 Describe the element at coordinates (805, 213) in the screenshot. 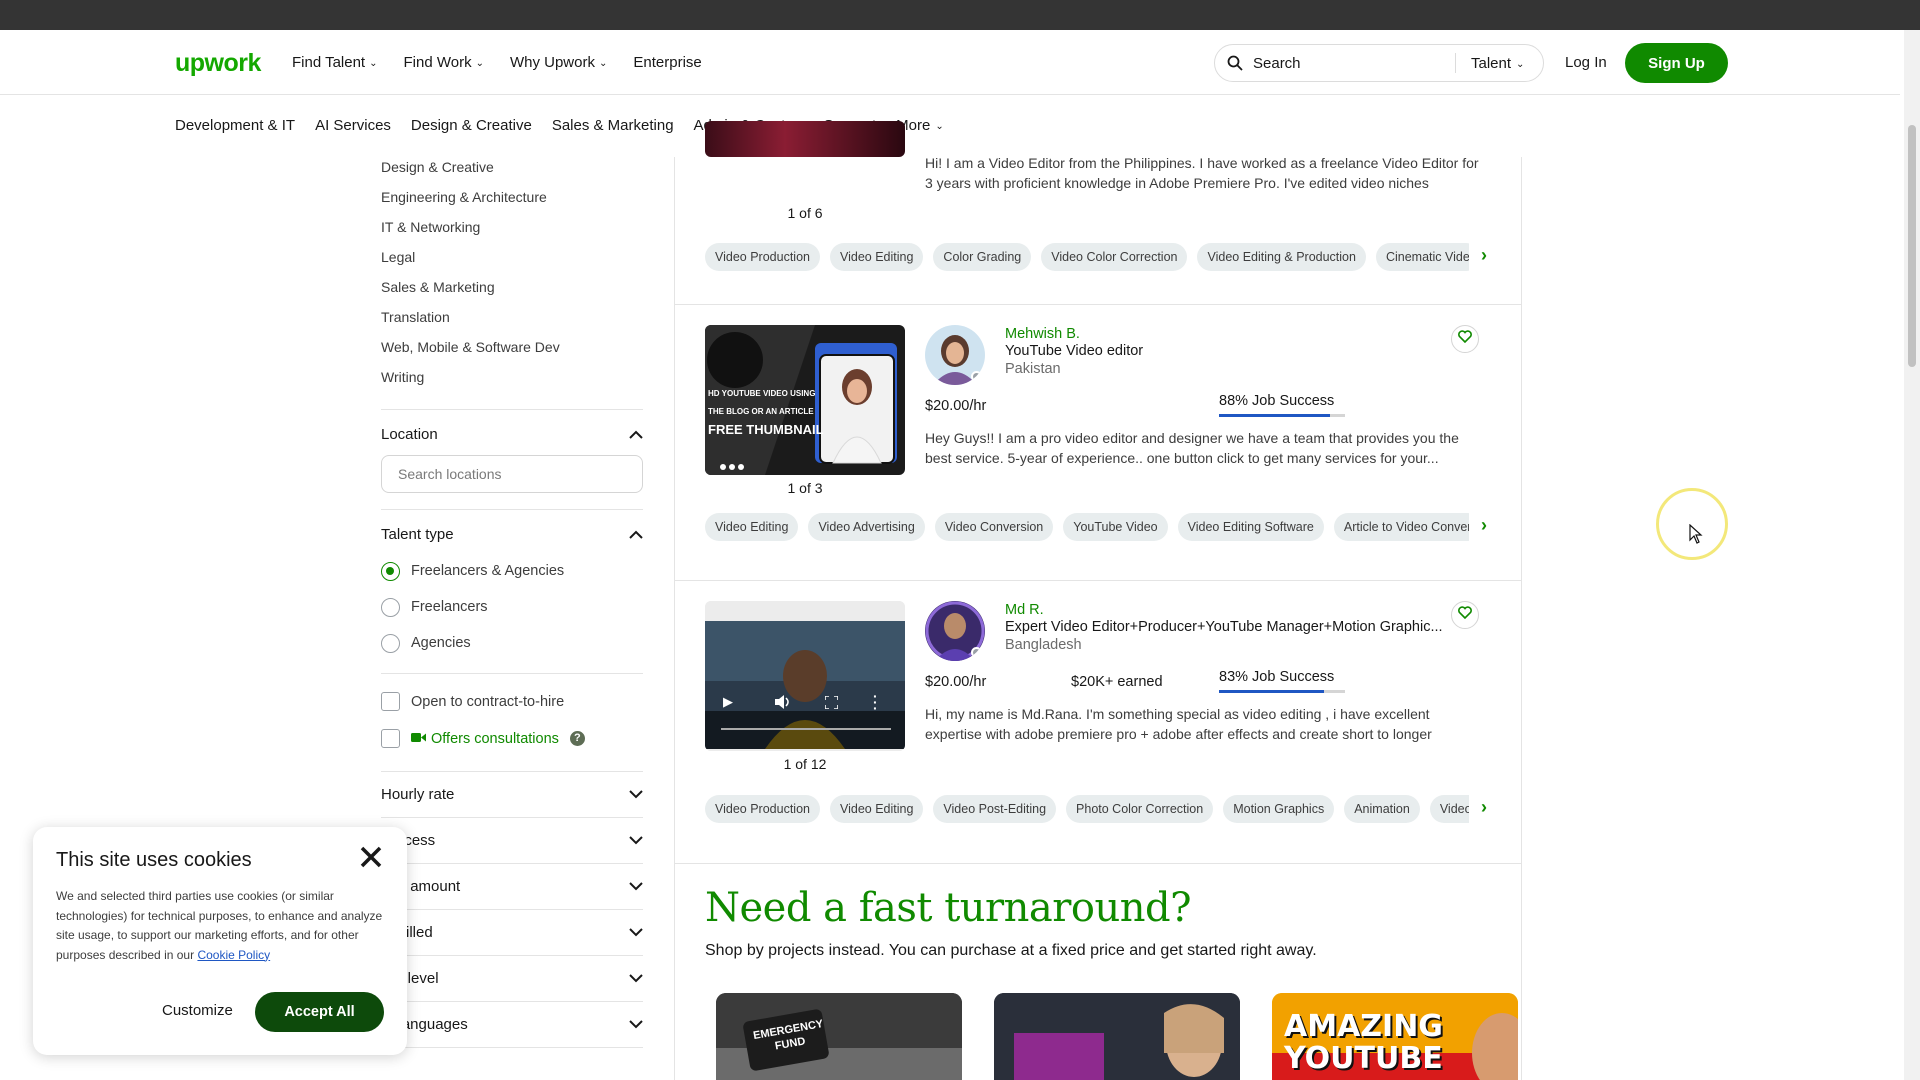

I see `portfolio-counter: 1 of 6` at that location.